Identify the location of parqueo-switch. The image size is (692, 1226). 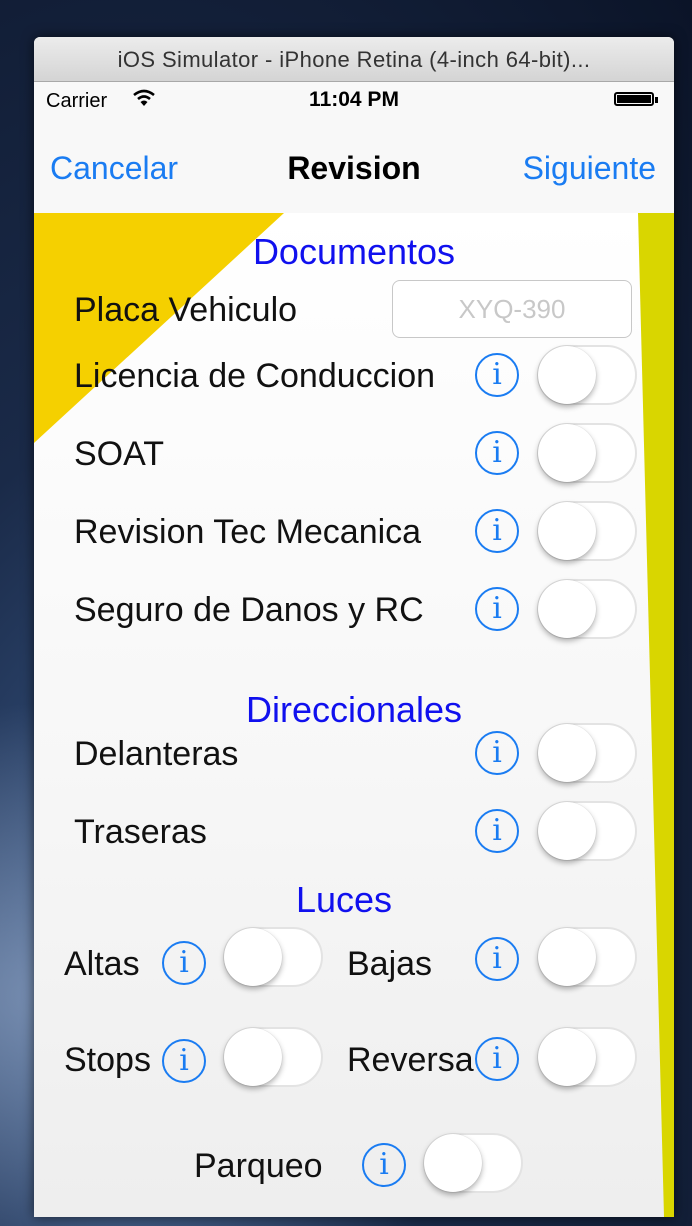
(473, 1163).